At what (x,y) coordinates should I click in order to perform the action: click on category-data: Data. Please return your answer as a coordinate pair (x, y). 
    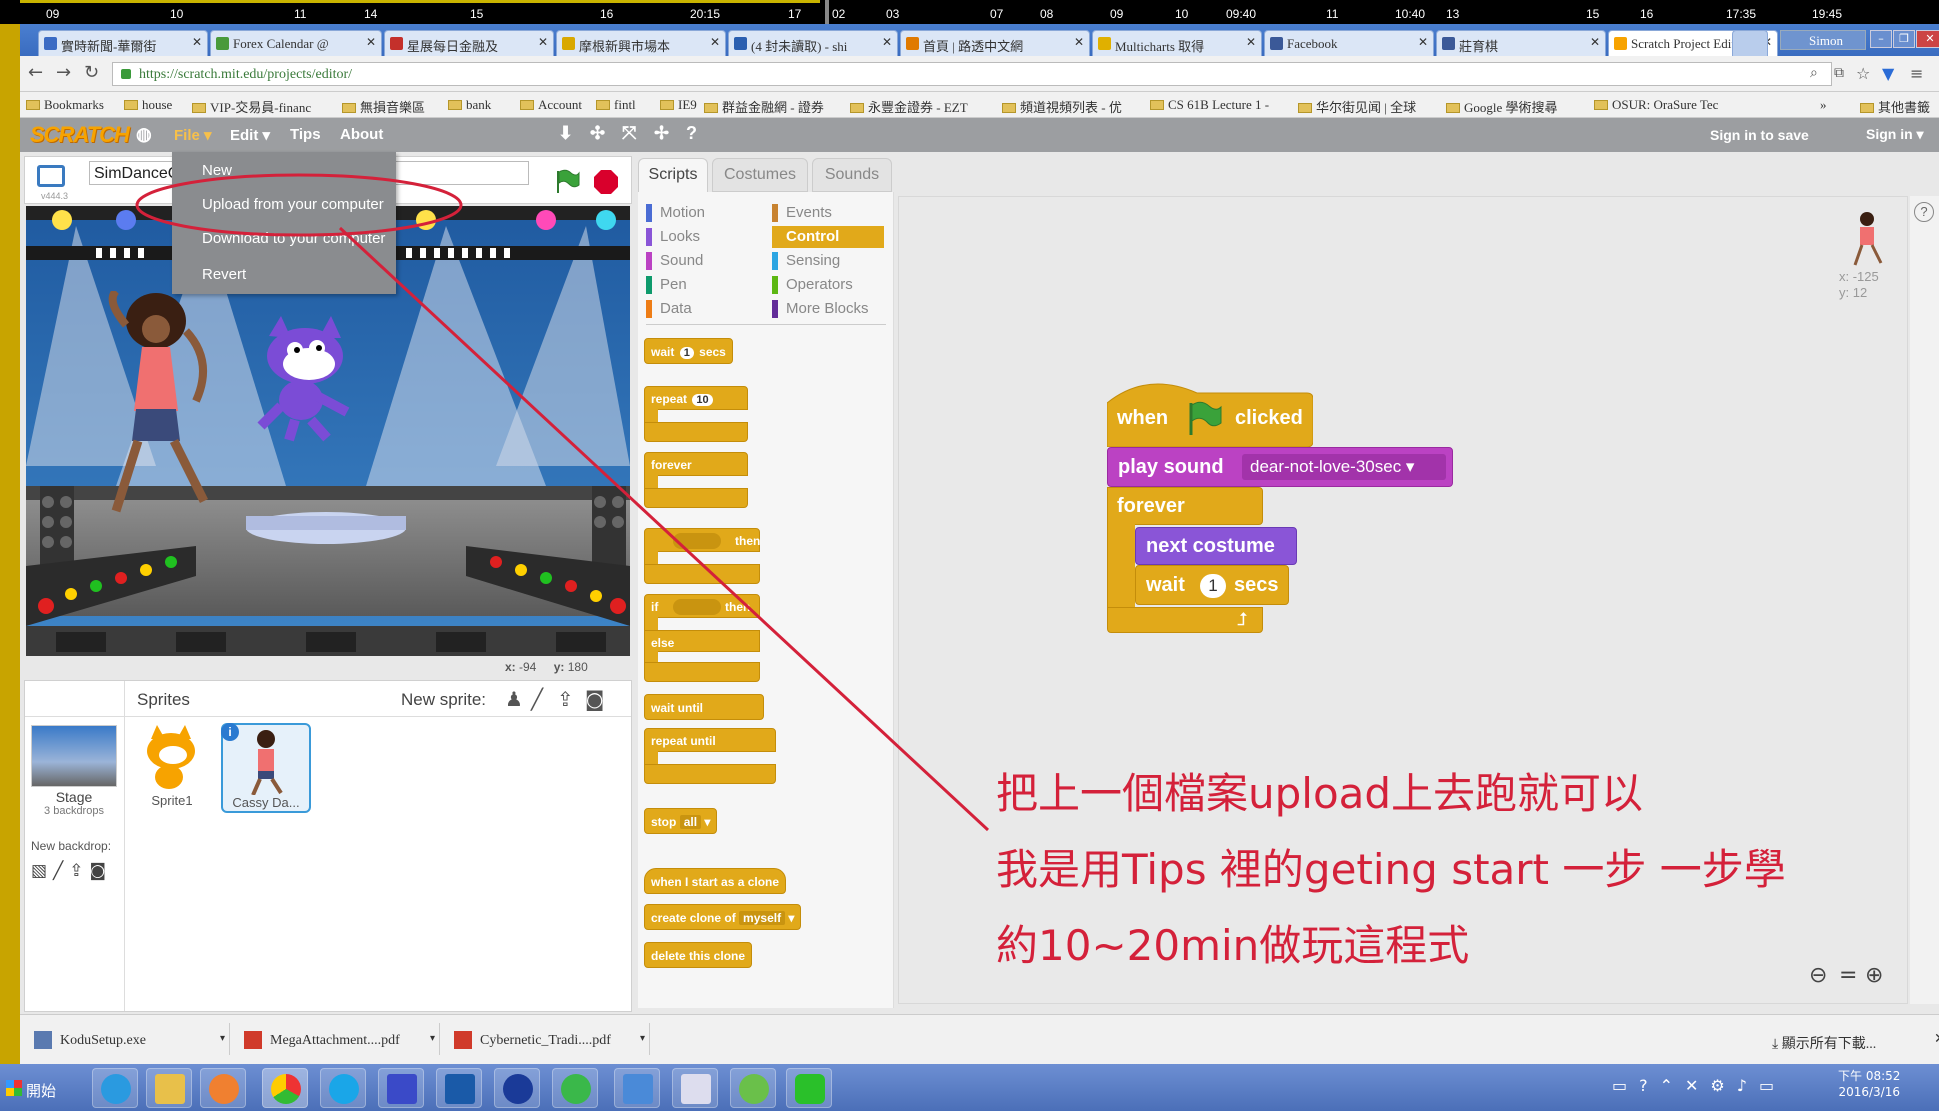
    Looking at the image, I should click on (701, 309).